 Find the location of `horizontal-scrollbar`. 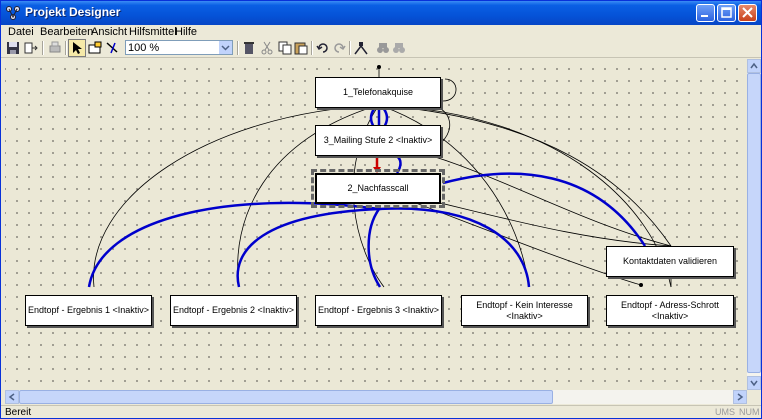

horizontal-scrollbar is located at coordinates (376, 397).